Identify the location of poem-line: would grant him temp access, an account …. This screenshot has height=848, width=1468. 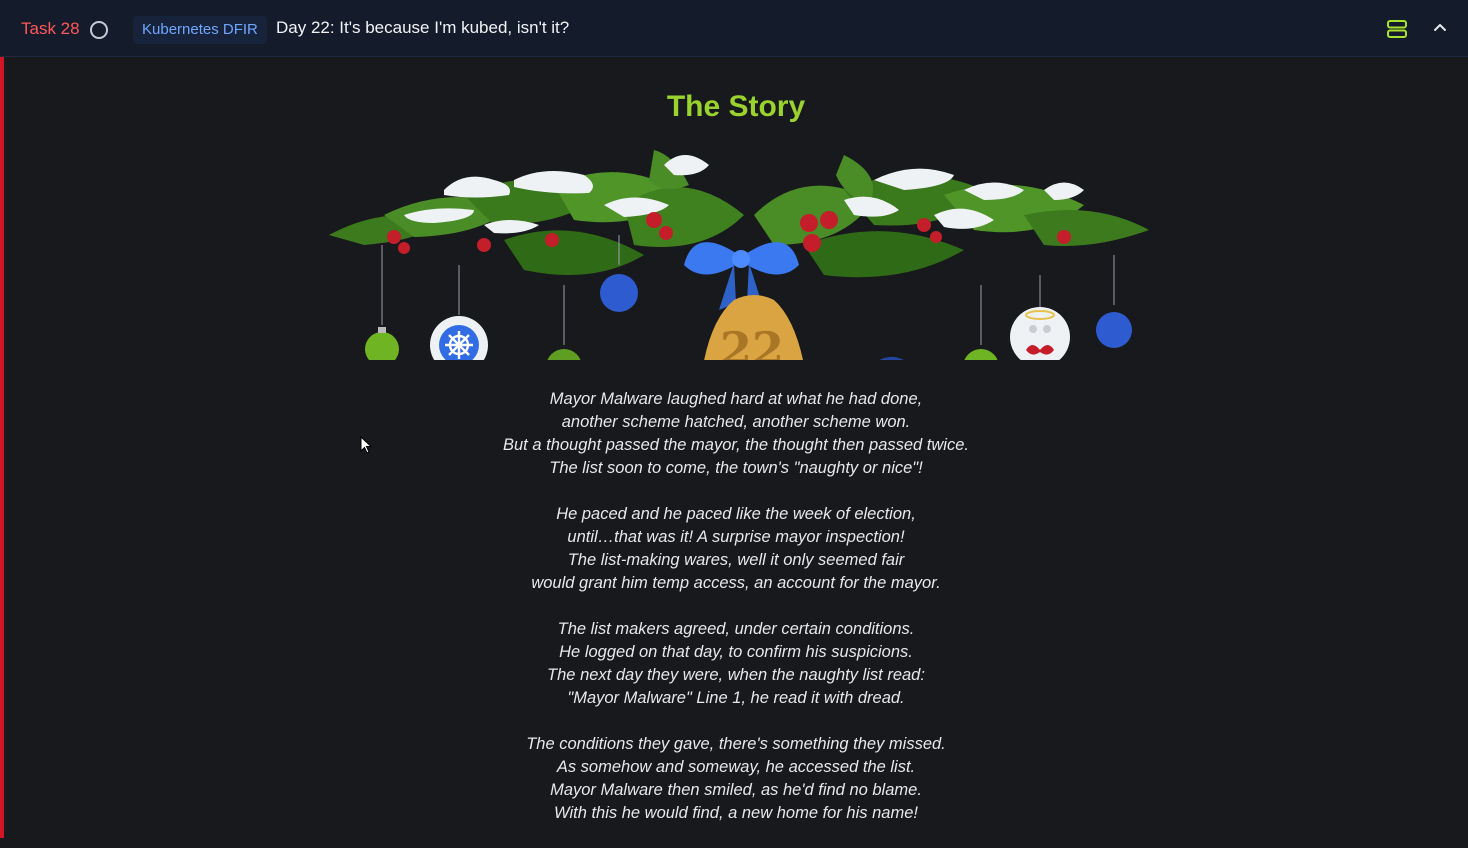
(736, 583).